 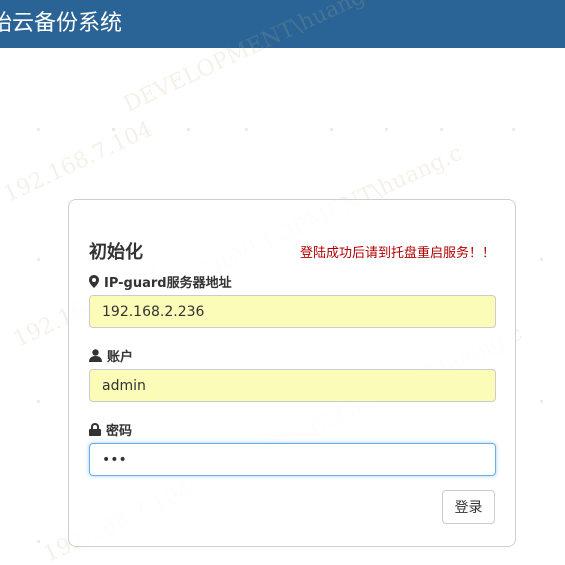 I want to click on user-icon, so click(x=95, y=355).